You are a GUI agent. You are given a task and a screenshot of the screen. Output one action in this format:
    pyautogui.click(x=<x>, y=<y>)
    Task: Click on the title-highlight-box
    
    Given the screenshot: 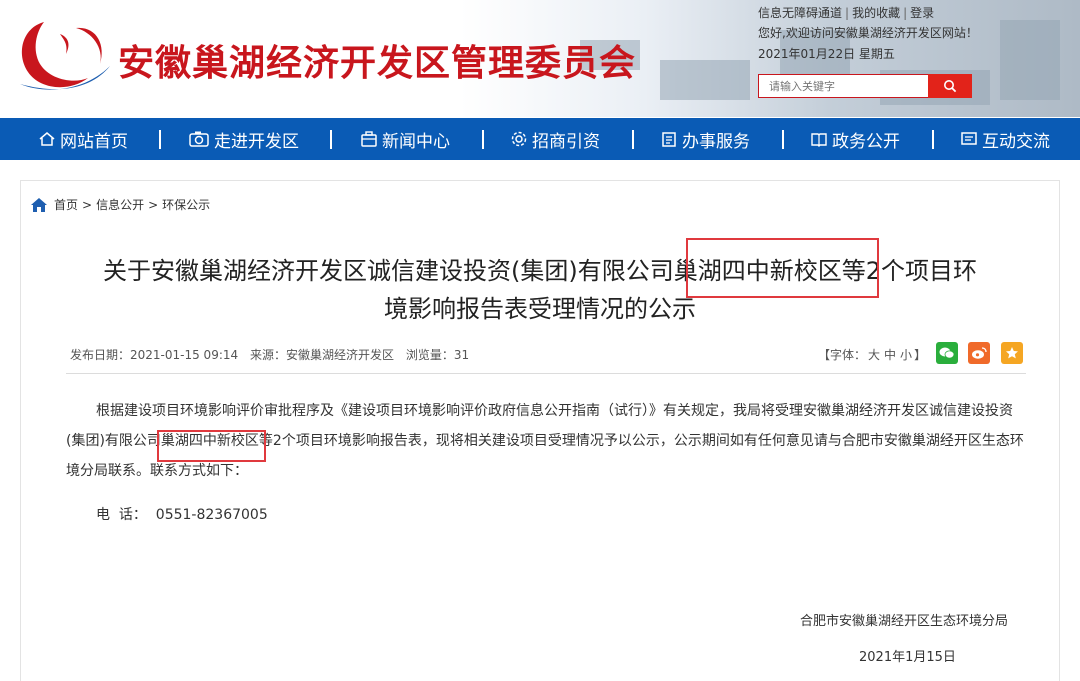 What is the action you would take?
    pyautogui.click(x=782, y=268)
    